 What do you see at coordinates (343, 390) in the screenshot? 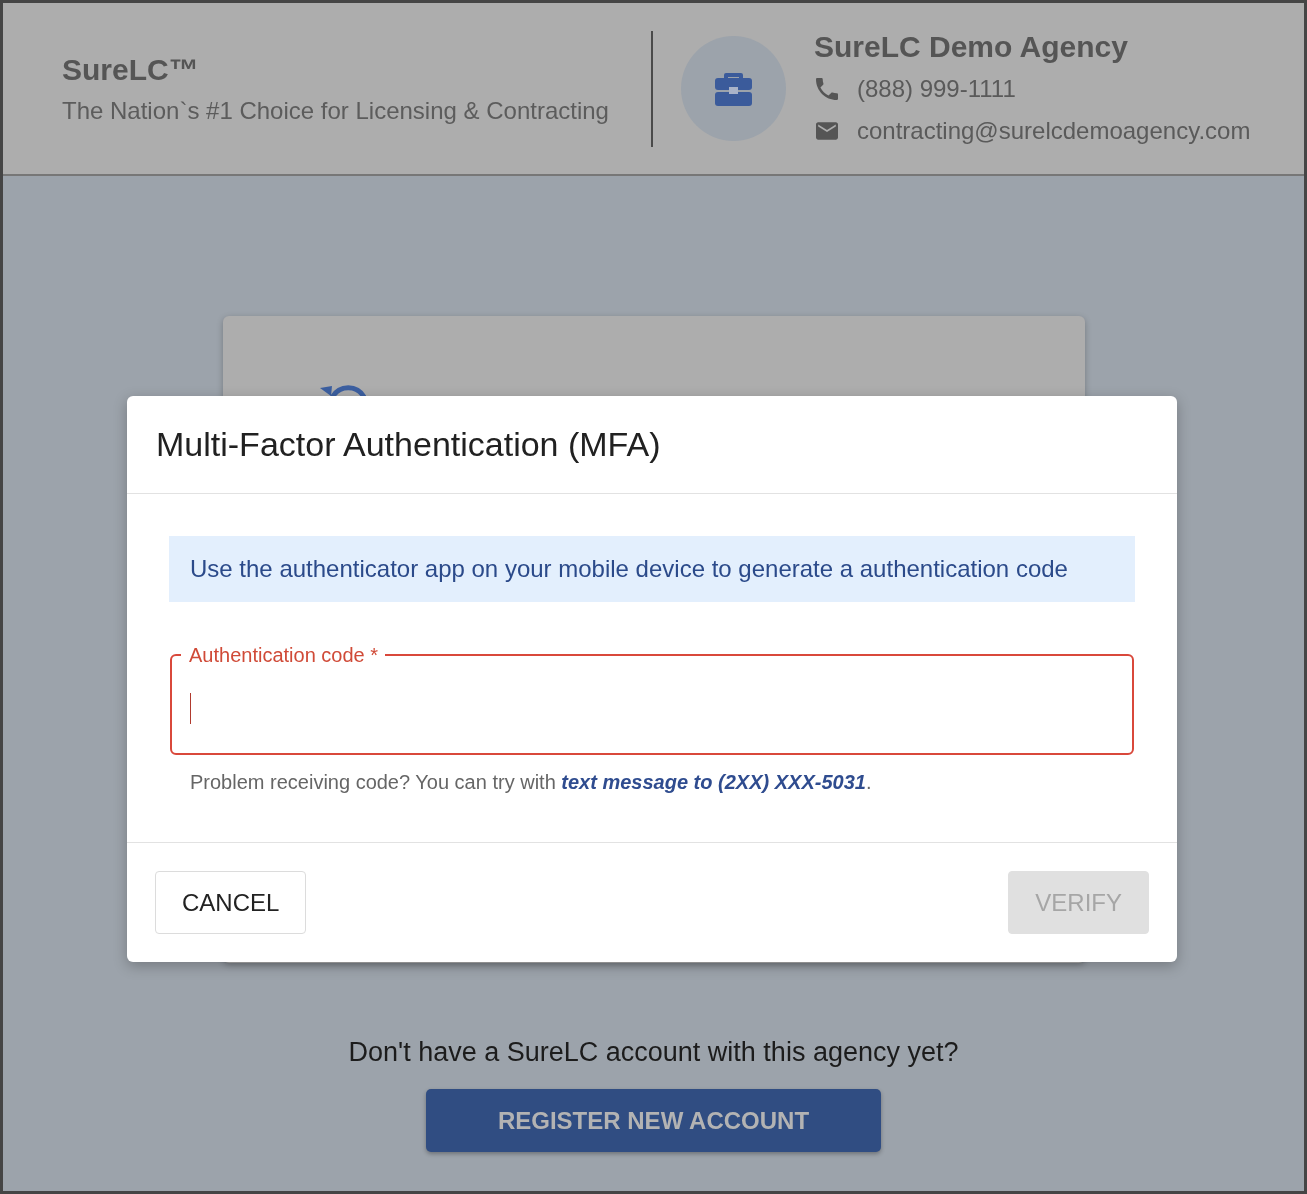
I see `circular-arrow-icon` at bounding box center [343, 390].